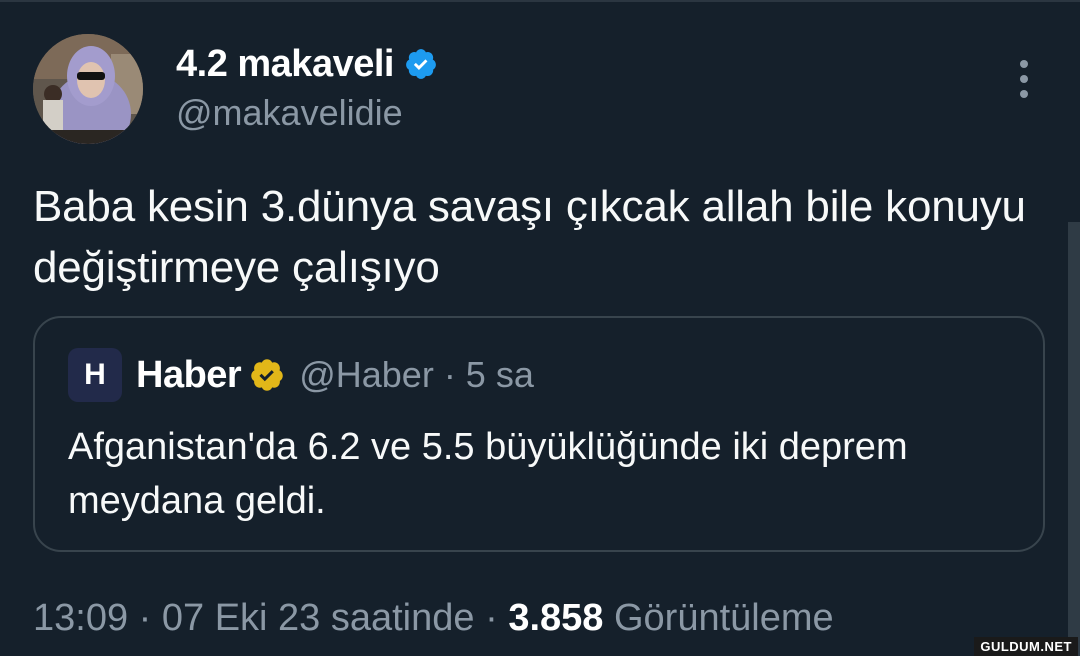 Image resolution: width=1080 pixels, height=656 pixels. What do you see at coordinates (289, 113) in the screenshot?
I see `author-handle: @makavelidie` at bounding box center [289, 113].